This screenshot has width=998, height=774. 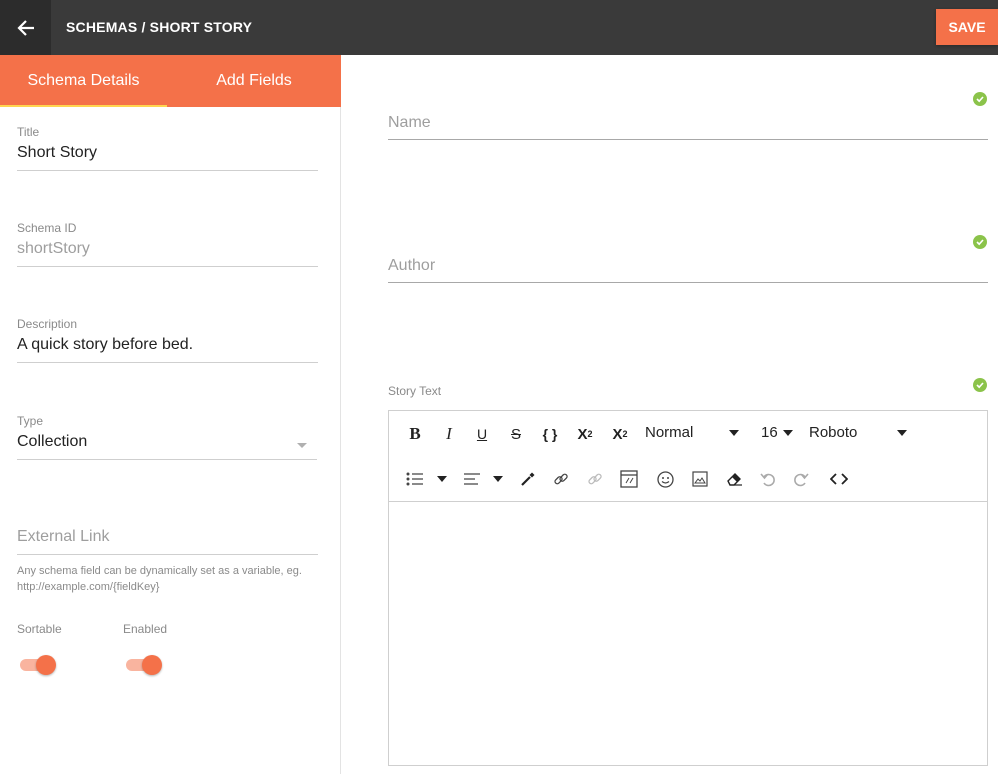 I want to click on undo-icon, so click(x=768, y=479).